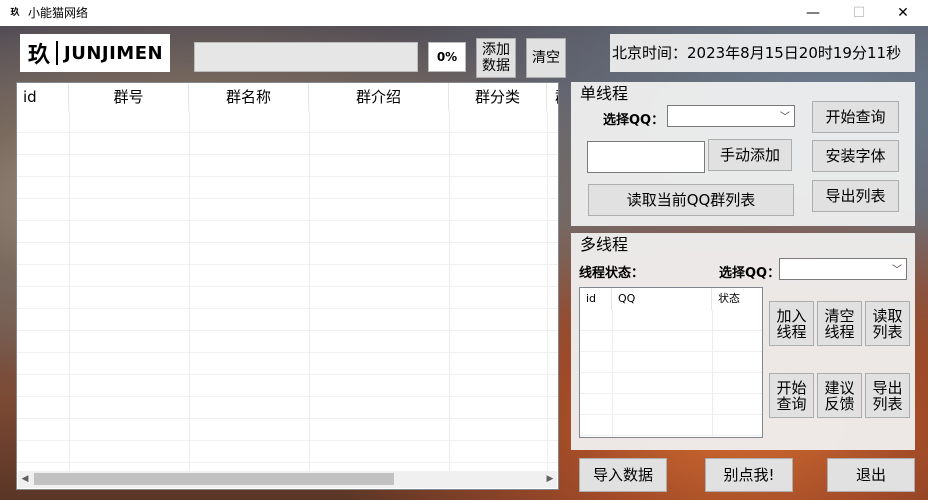 The image size is (928, 500). I want to click on thread-status-label: 线程状态：, so click(612, 273).